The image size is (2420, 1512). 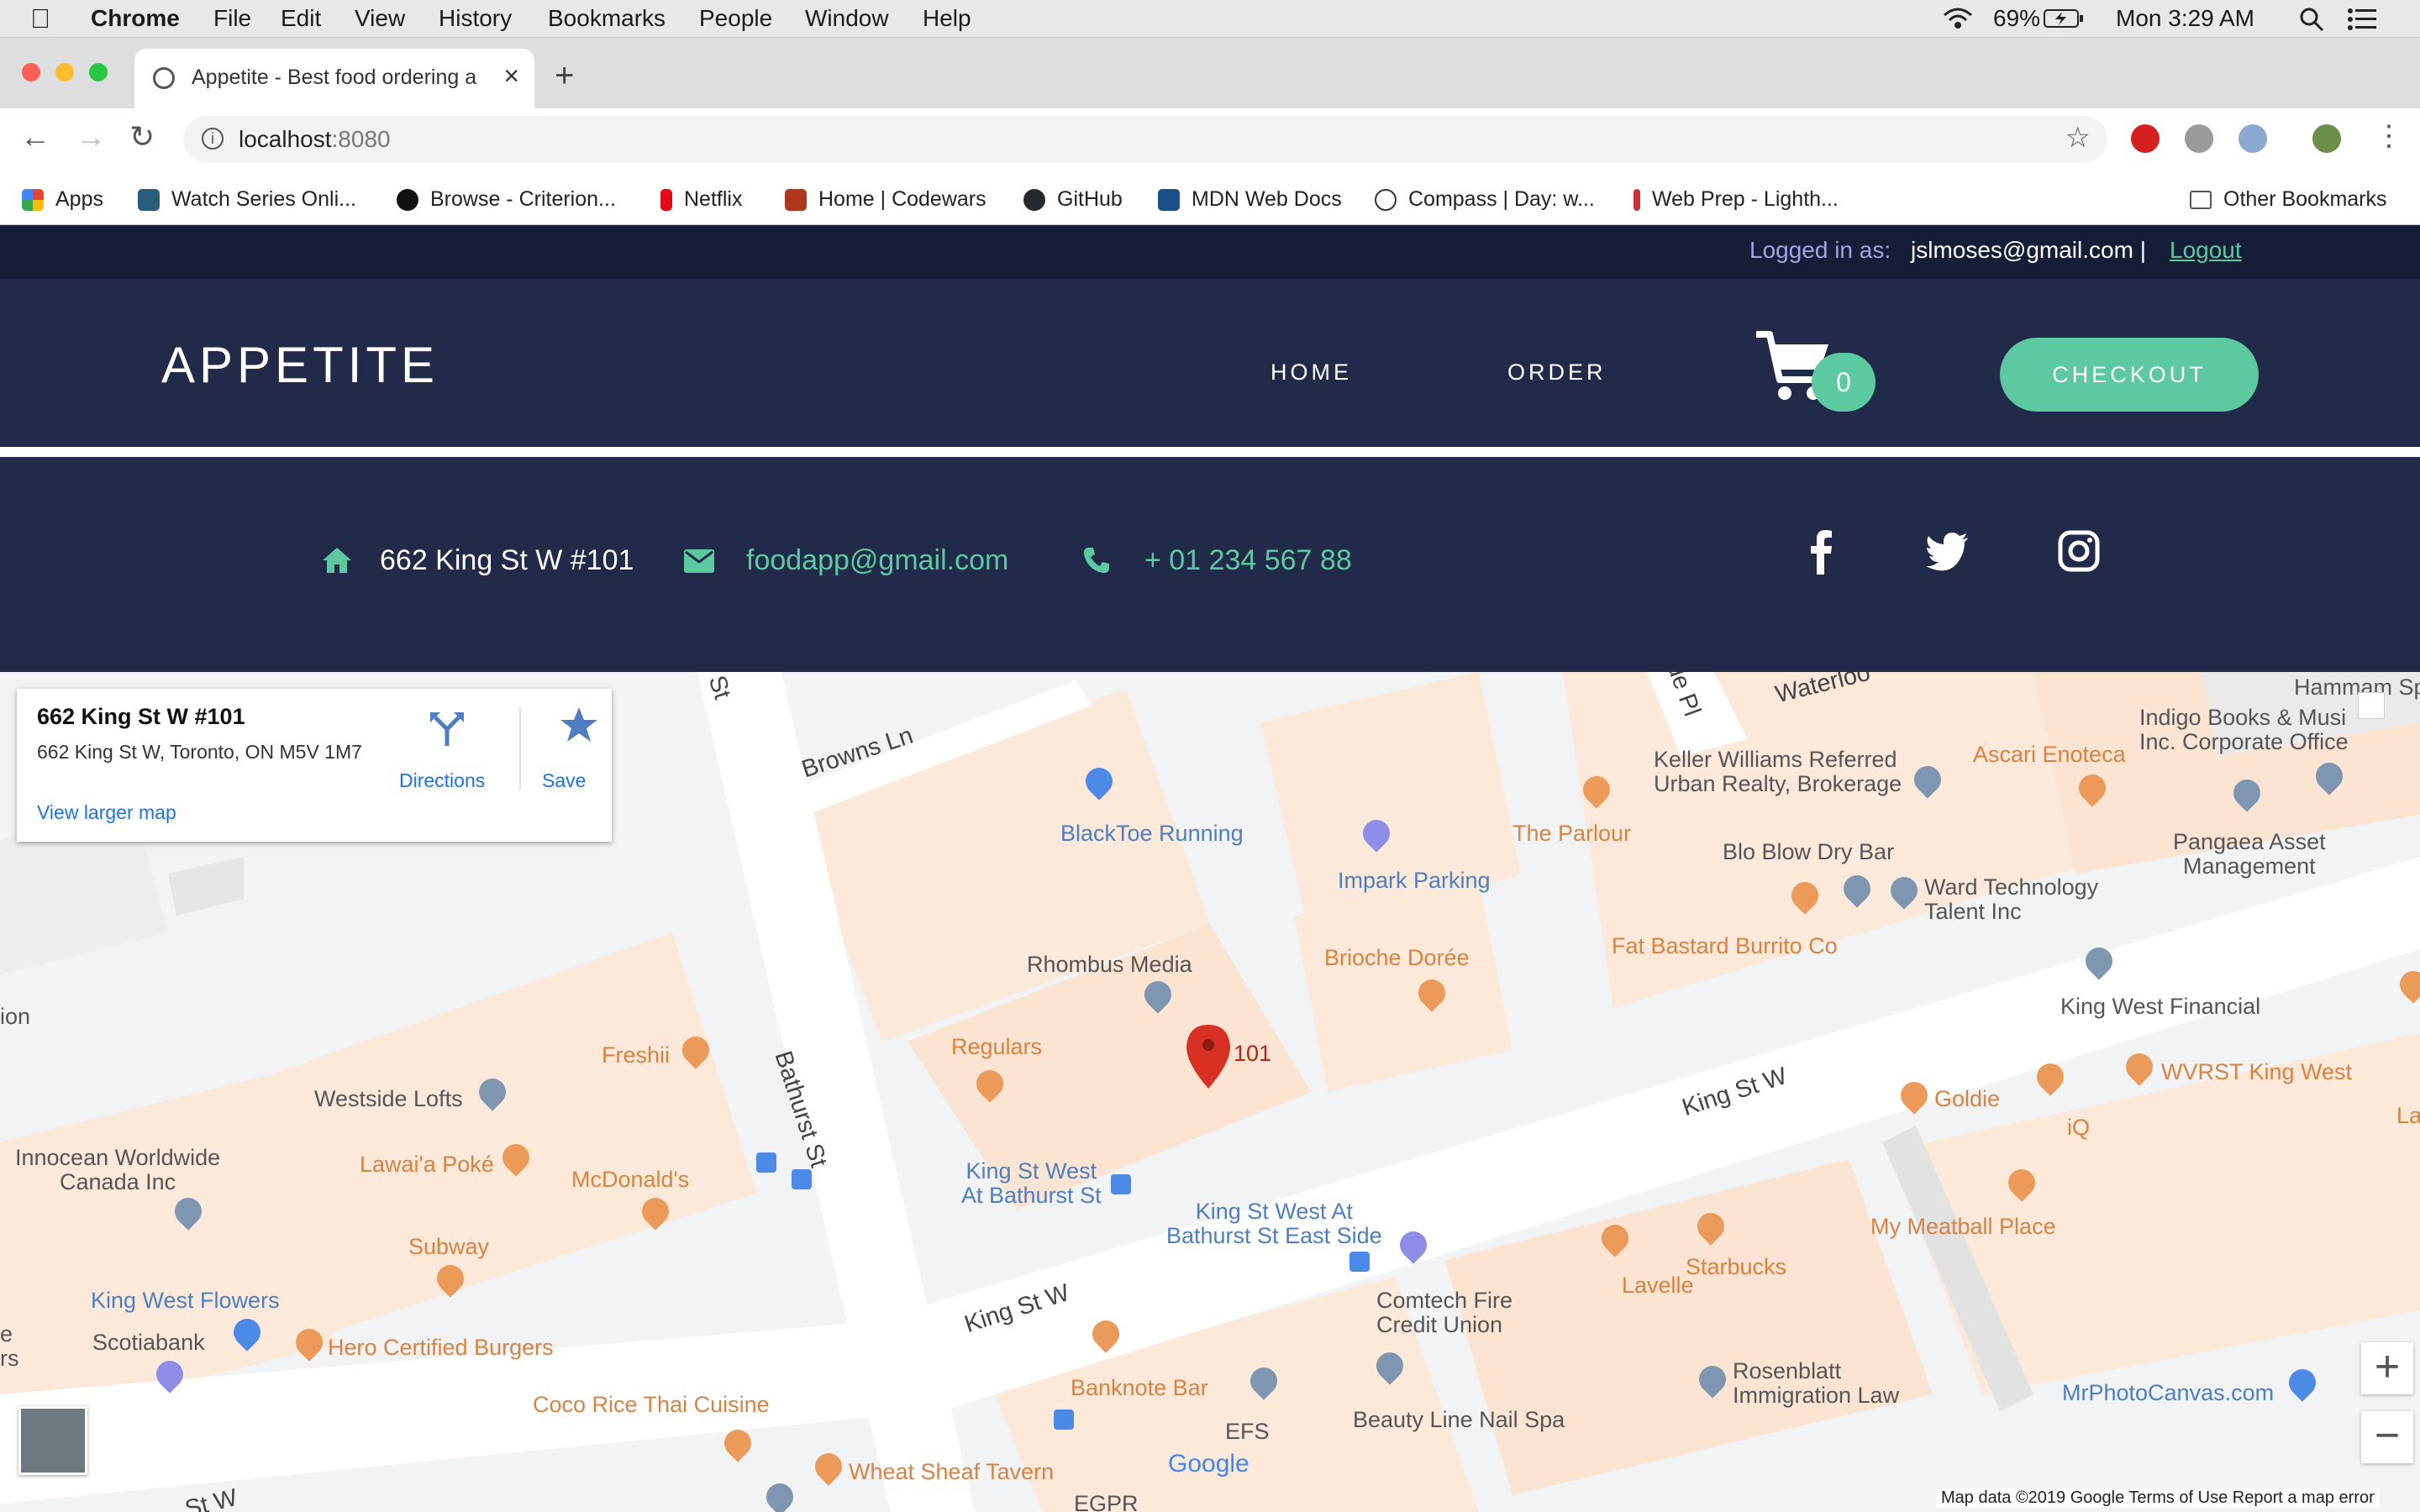 I want to click on clock: Mon 3:29 AM, so click(x=2185, y=18).